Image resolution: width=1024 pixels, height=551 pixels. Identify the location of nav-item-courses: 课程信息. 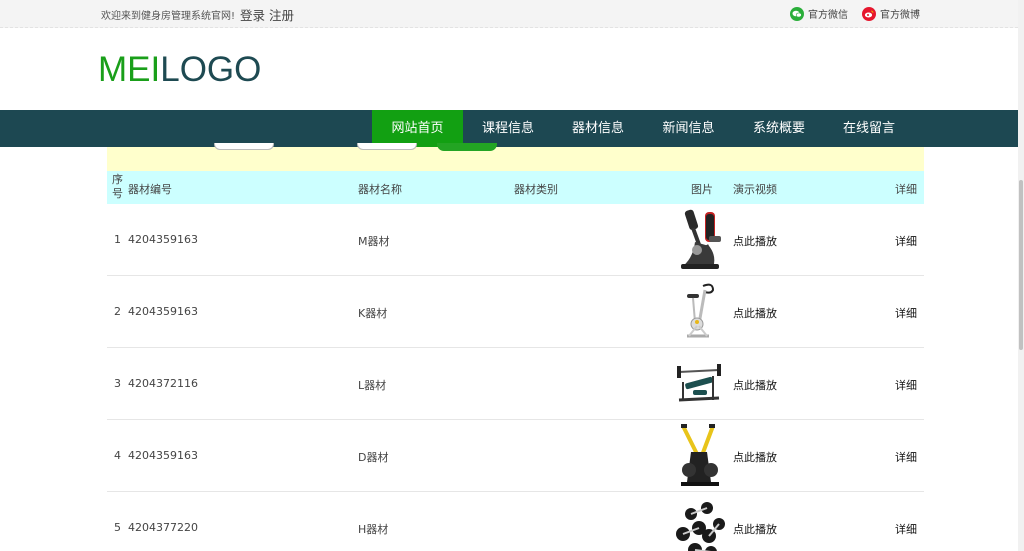
(508, 128).